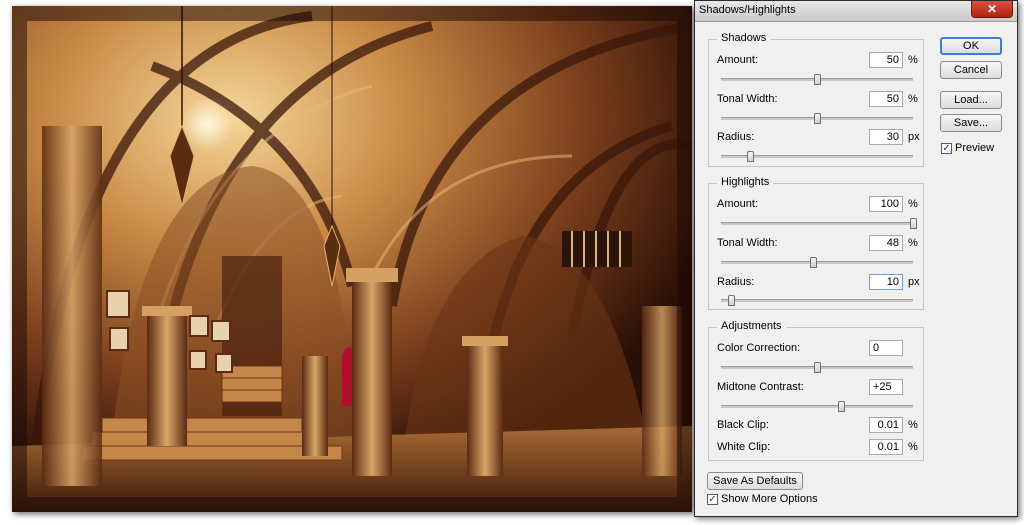  What do you see at coordinates (971, 70) in the screenshot?
I see `cancel-button: Cancel` at bounding box center [971, 70].